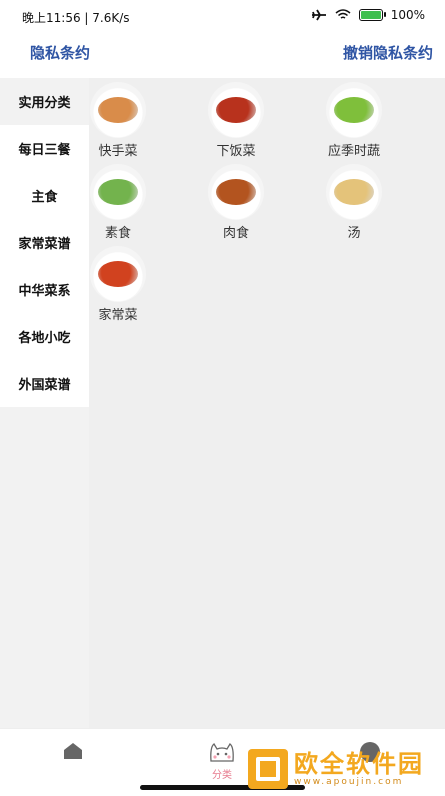 The height and width of the screenshot is (796, 445). I want to click on grid-item-meat: 肉食, so click(266, 203).